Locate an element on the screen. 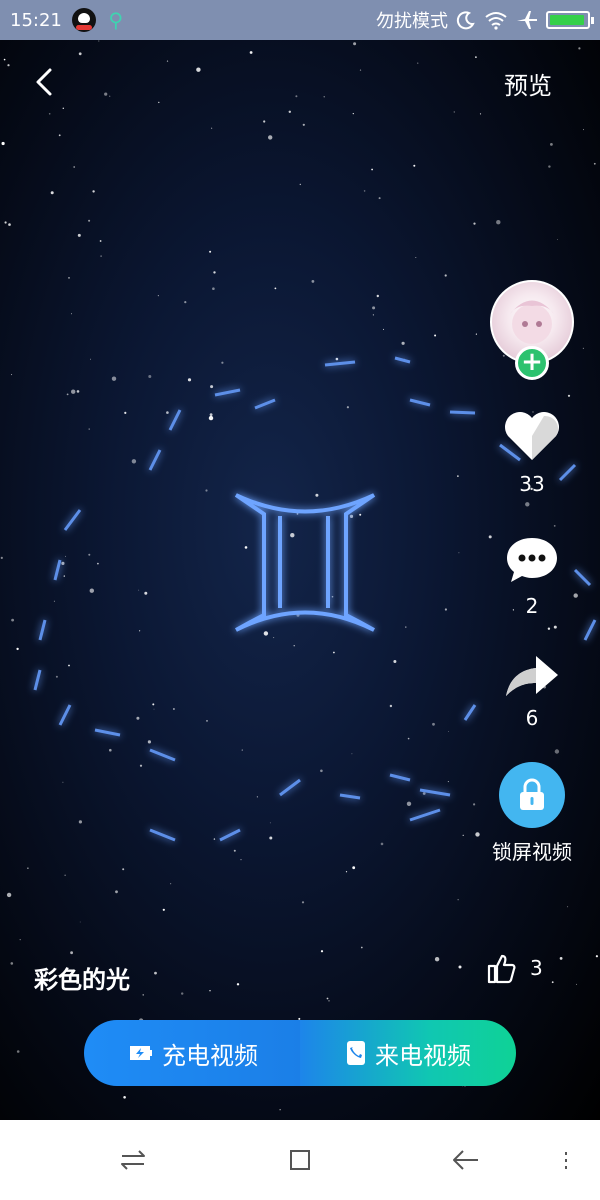 This screenshot has height=1200, width=600. heart-icon is located at coordinates (532, 437).